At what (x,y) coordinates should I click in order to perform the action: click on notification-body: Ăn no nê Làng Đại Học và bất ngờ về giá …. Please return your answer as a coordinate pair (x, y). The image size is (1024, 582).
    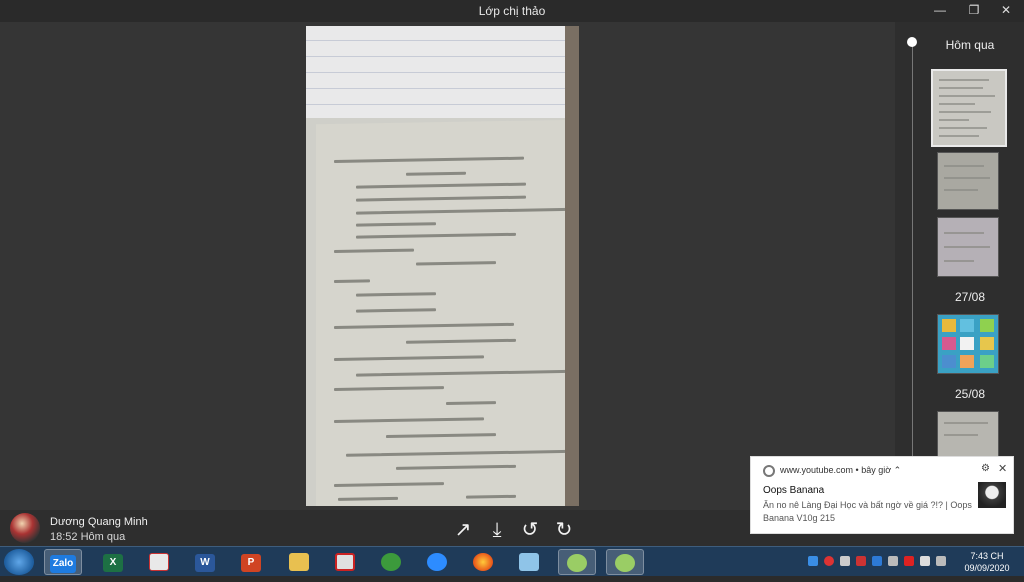
    Looking at the image, I should click on (867, 511).